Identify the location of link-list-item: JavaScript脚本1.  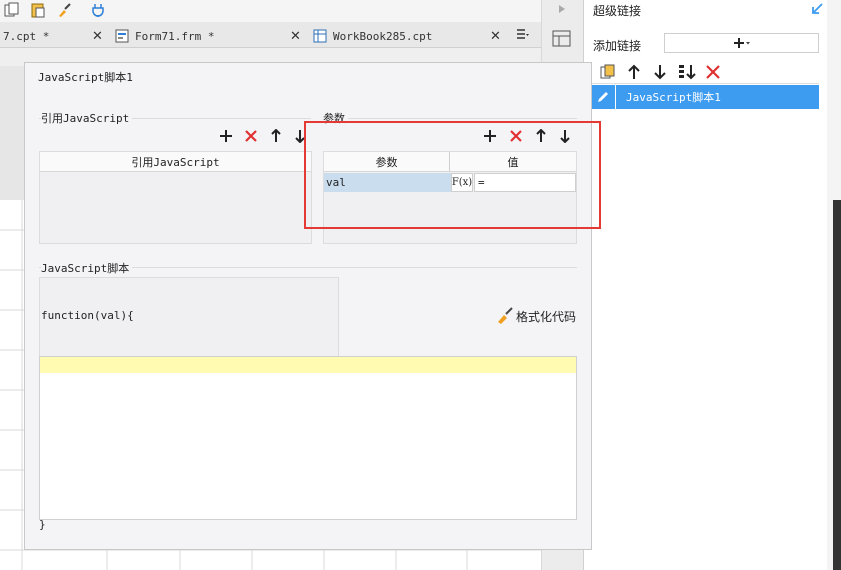
(704, 97).